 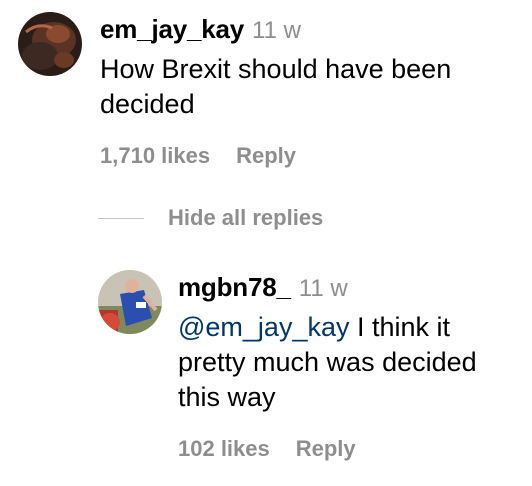 What do you see at coordinates (227, 397) in the screenshot?
I see `reply-text-line: this way` at bounding box center [227, 397].